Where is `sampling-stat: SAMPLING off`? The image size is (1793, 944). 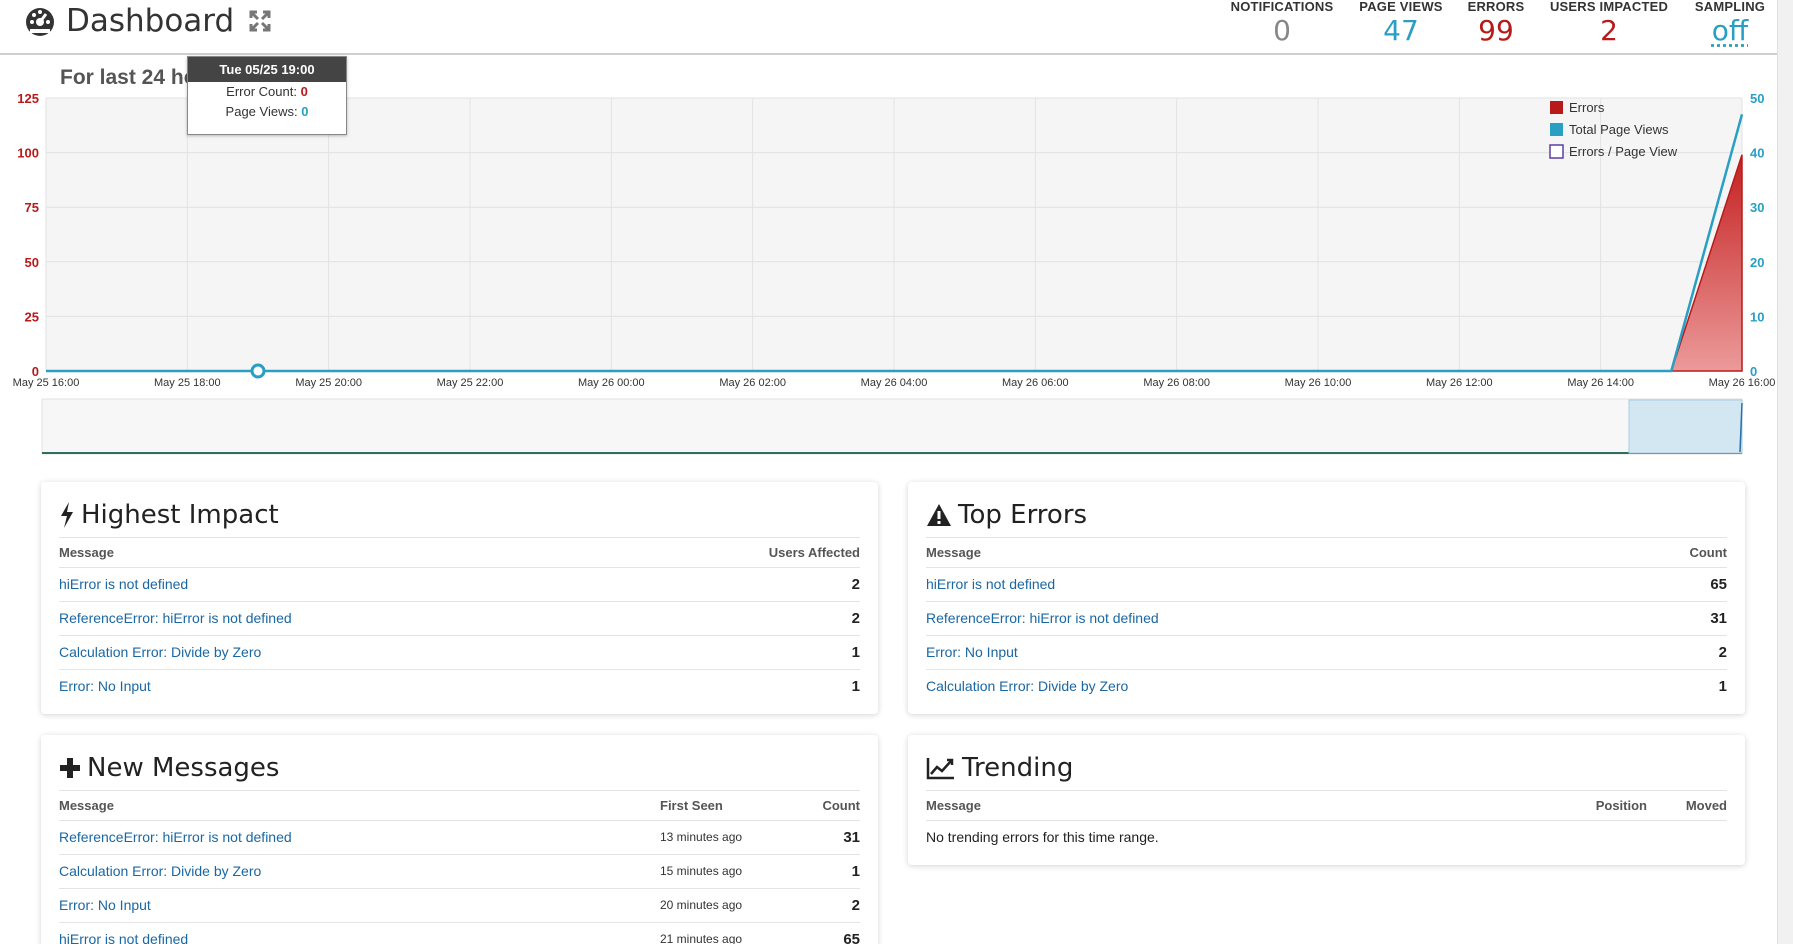
sampling-stat: SAMPLING off is located at coordinates (1730, 24).